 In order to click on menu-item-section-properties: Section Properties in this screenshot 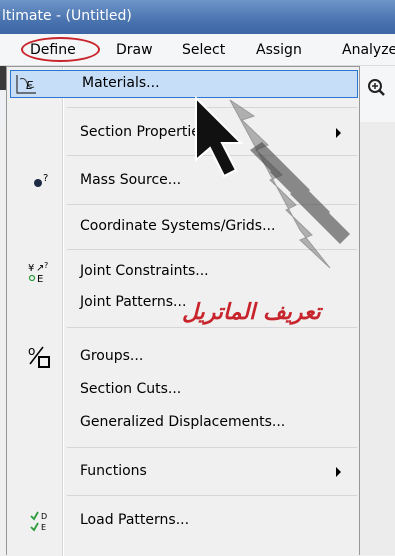, I will do `click(183, 133)`.